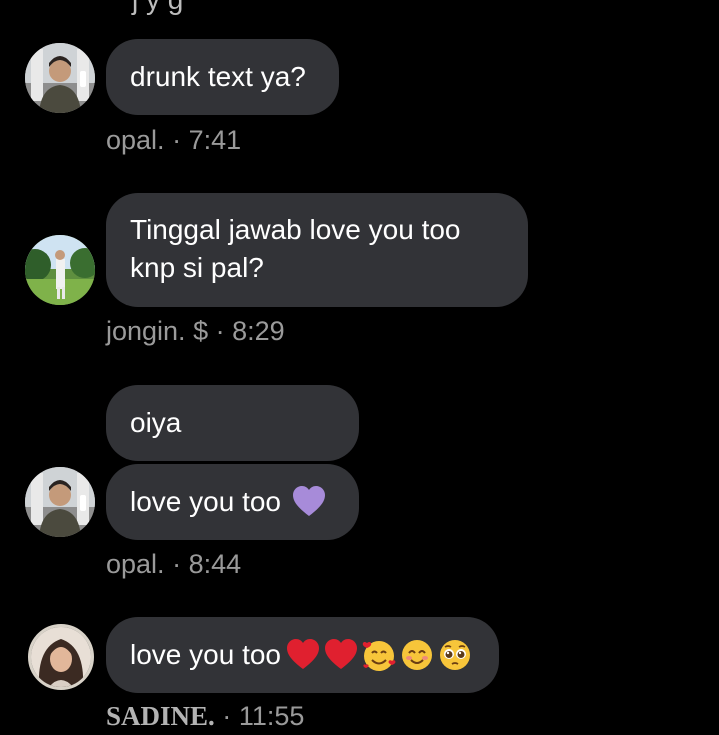  I want to click on message-meta: SADINE. · 11:55, so click(205, 716).